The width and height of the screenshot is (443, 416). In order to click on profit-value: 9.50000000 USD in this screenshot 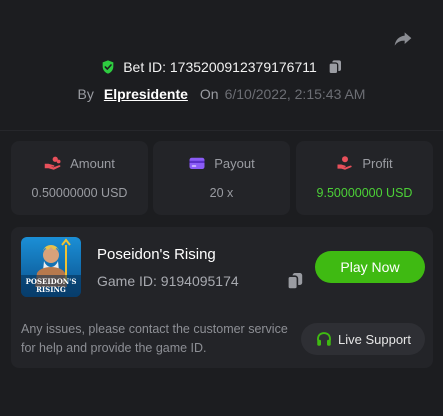, I will do `click(364, 193)`.